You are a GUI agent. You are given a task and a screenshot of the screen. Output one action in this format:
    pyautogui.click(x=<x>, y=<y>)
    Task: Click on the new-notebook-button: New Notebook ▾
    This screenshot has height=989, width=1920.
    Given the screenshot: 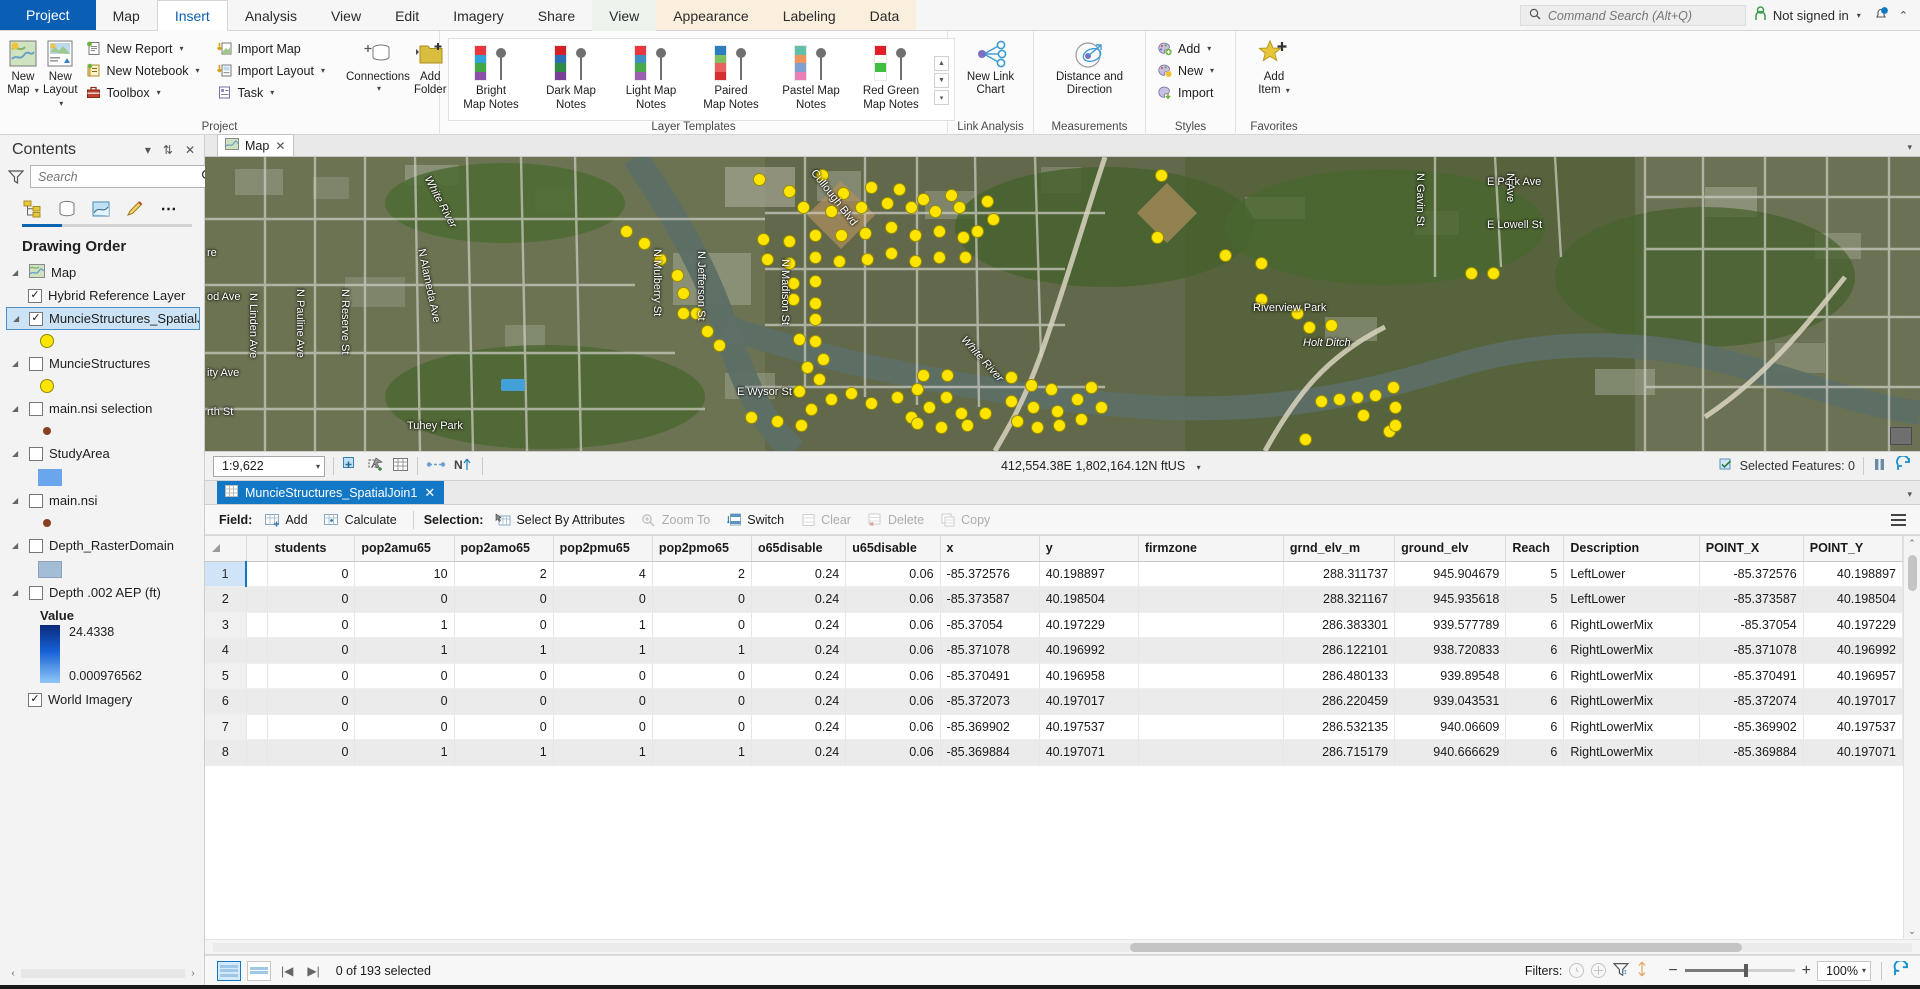 What is the action you would take?
    pyautogui.click(x=142, y=70)
    